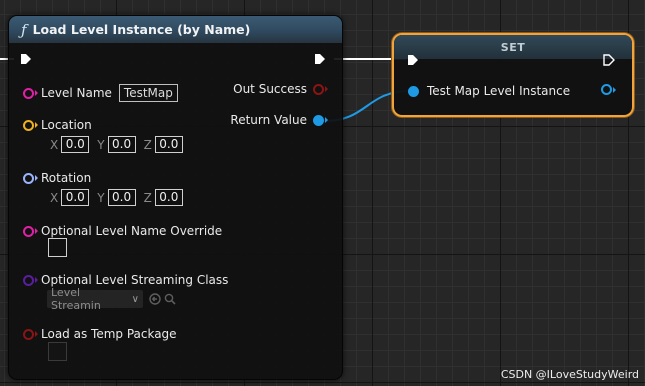 The width and height of the screenshot is (645, 386). I want to click on exec-out-pin, so click(320, 59).